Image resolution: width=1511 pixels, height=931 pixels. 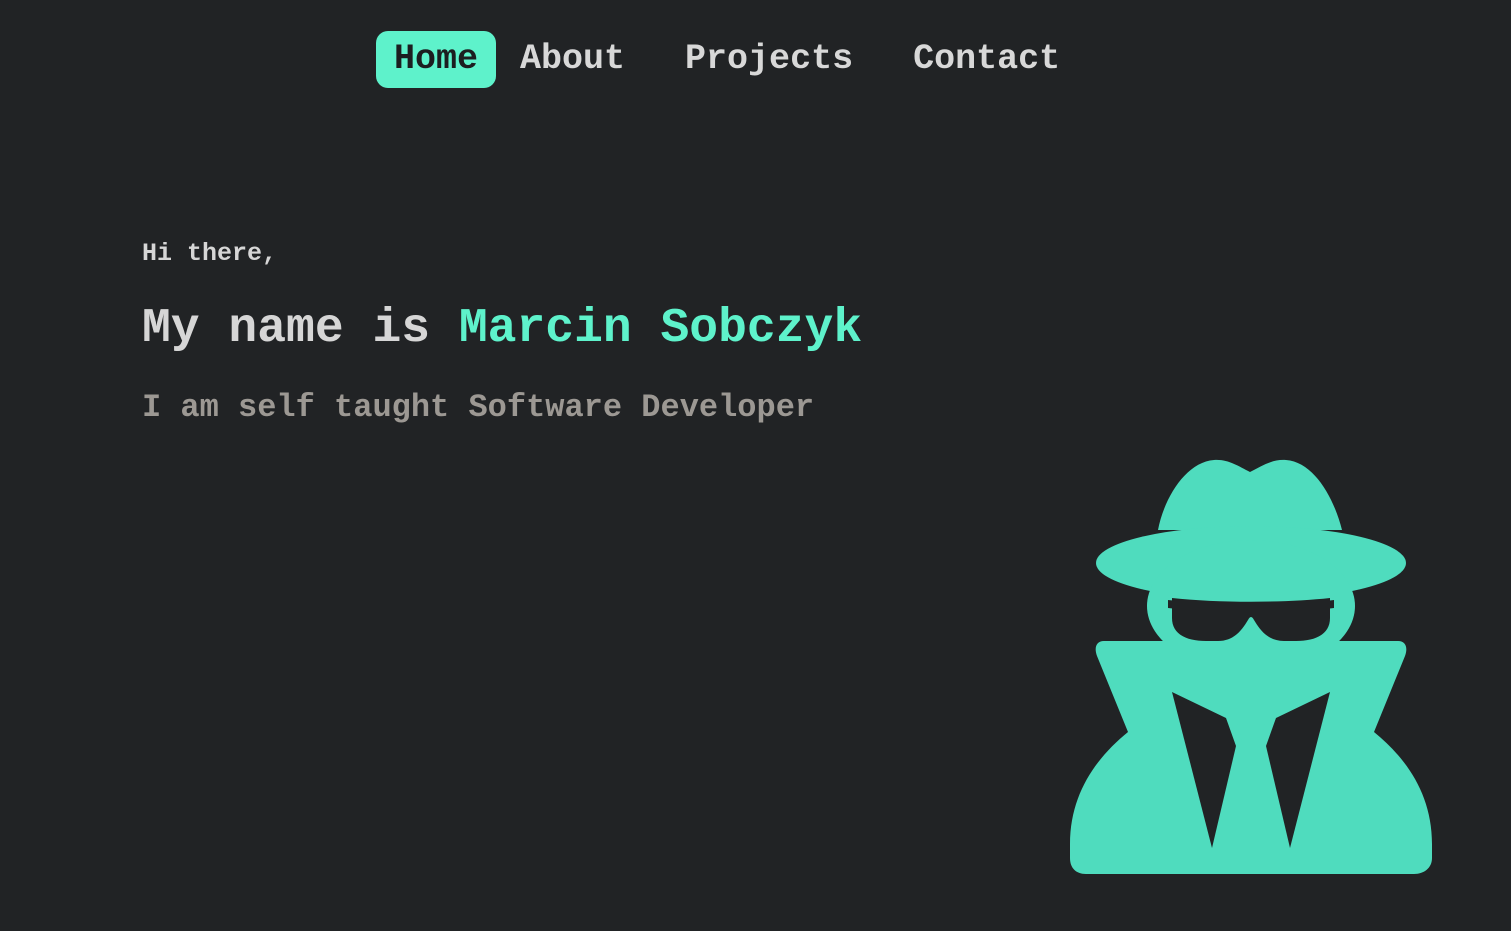 I want to click on hero-tagline: I am self taught Software Developer, so click(x=478, y=407).